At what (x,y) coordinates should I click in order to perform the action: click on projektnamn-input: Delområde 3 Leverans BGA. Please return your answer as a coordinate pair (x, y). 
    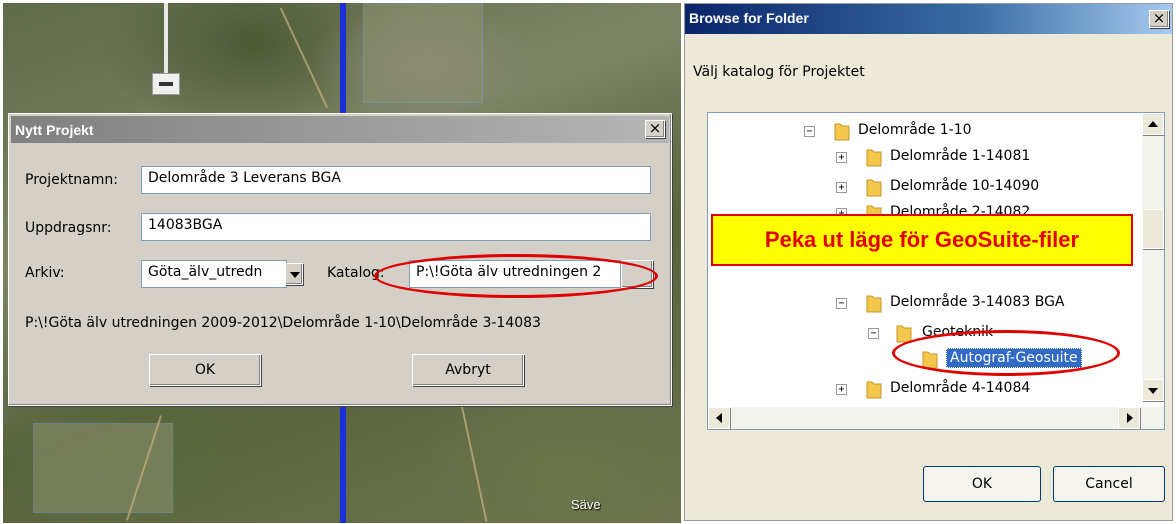
    Looking at the image, I should click on (396, 180).